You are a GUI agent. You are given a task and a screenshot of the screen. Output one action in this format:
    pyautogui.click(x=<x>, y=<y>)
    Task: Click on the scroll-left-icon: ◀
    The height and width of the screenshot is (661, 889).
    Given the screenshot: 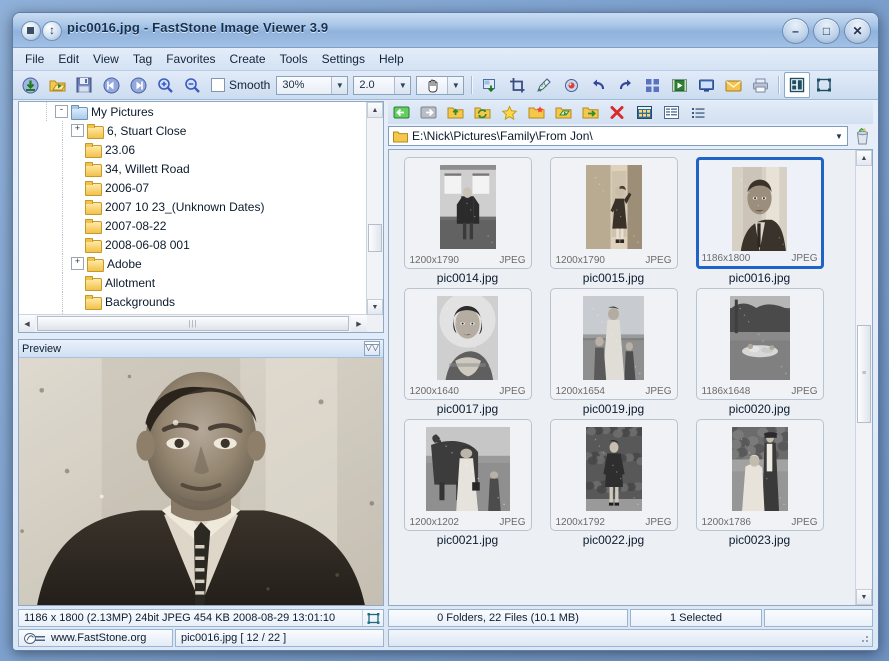 What is the action you would take?
    pyautogui.click(x=27, y=323)
    